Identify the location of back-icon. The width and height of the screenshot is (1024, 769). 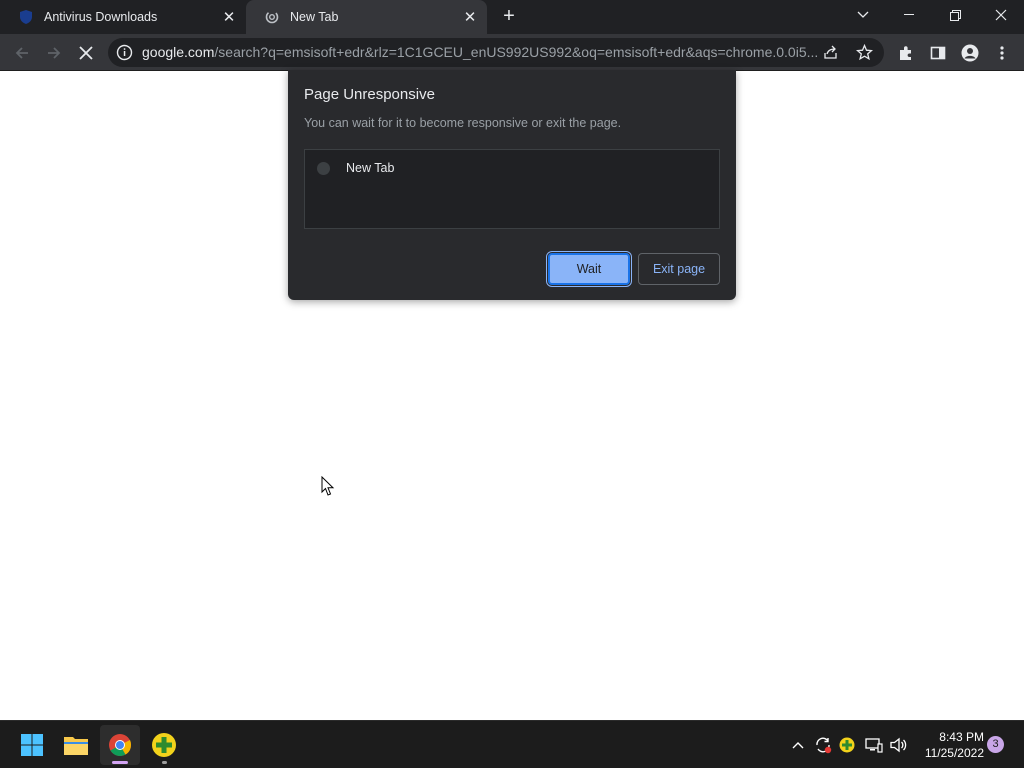
(22, 53).